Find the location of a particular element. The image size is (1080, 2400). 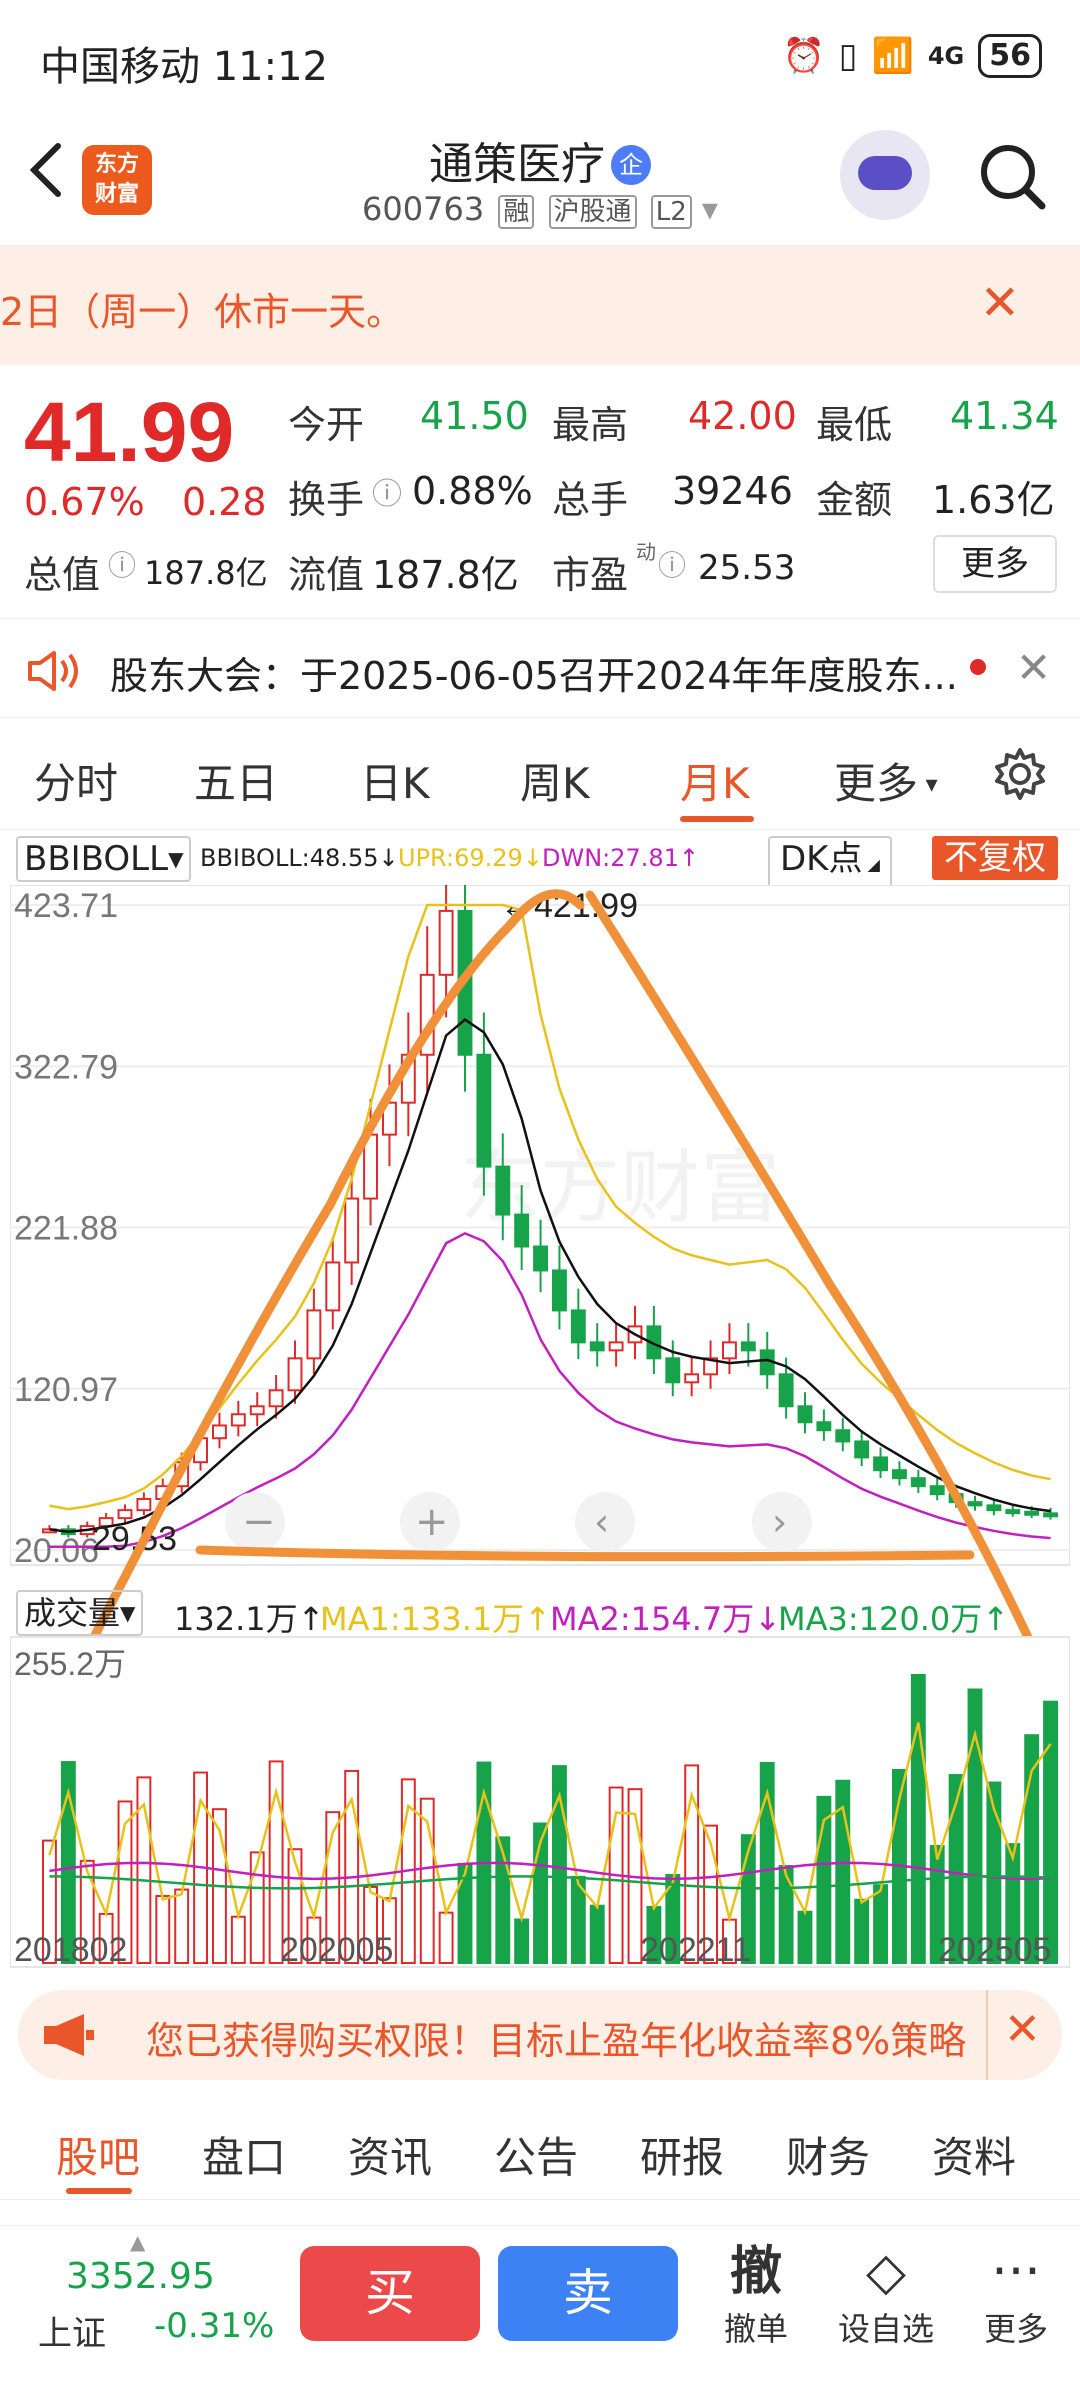

vibrate-icon: ▯ is located at coordinates (848, 56).